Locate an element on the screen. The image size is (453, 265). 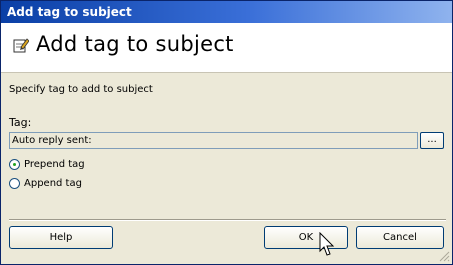
mouse-cursor-icon is located at coordinates (327, 244).